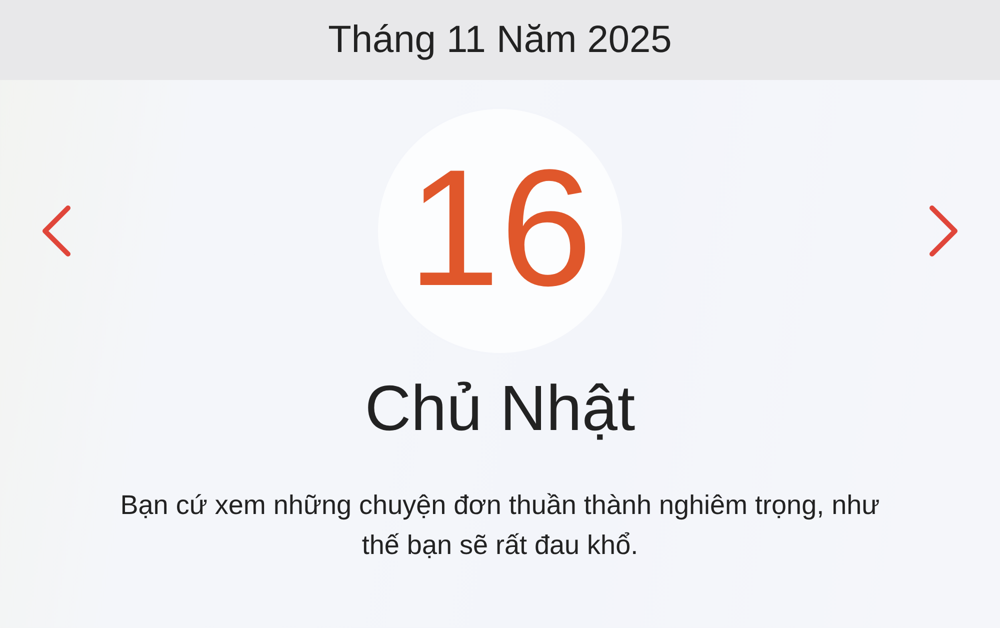 The height and width of the screenshot is (628, 1000). Describe the element at coordinates (500, 231) in the screenshot. I see `day-number: 16` at that location.